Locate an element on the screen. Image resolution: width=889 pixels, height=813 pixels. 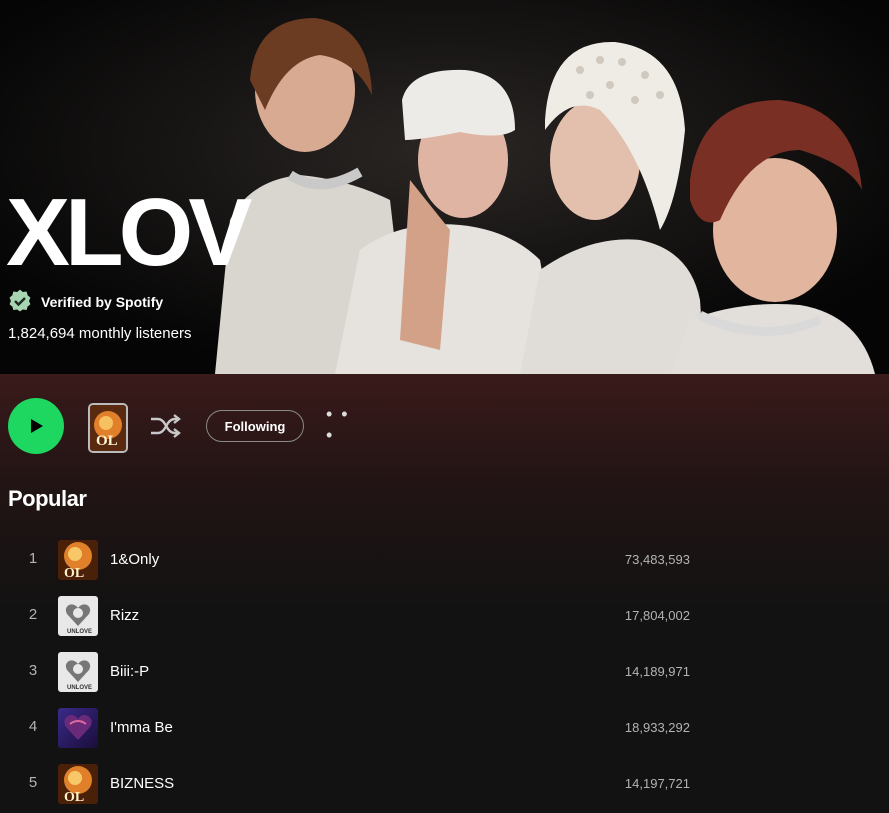
track-title: I'mma Be is located at coordinates (141, 727).